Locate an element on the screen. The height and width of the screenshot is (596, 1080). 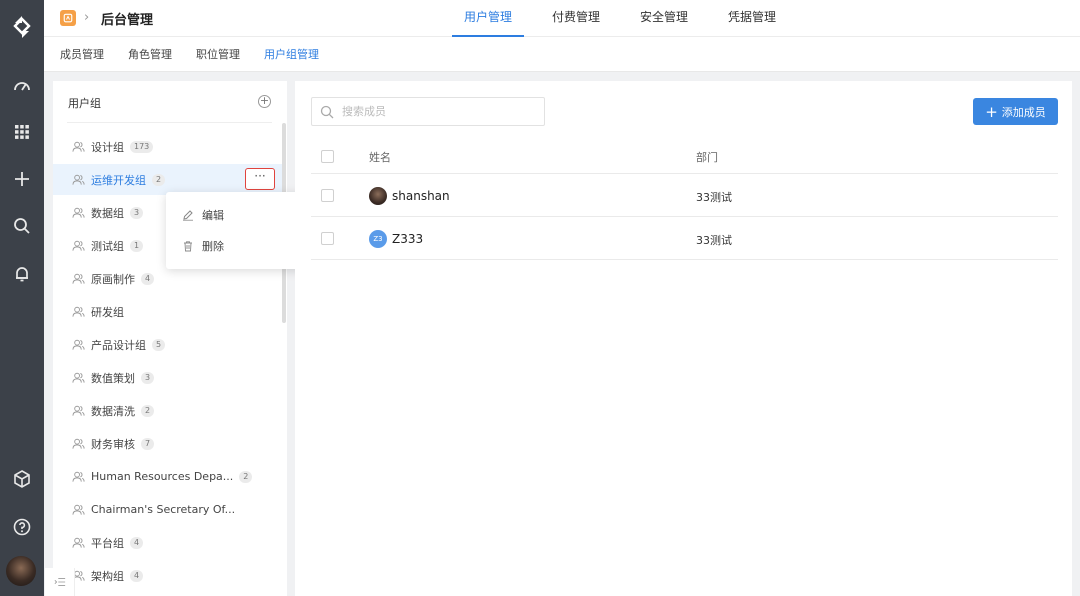
group-count-badge: 7 is located at coordinates (148, 443).